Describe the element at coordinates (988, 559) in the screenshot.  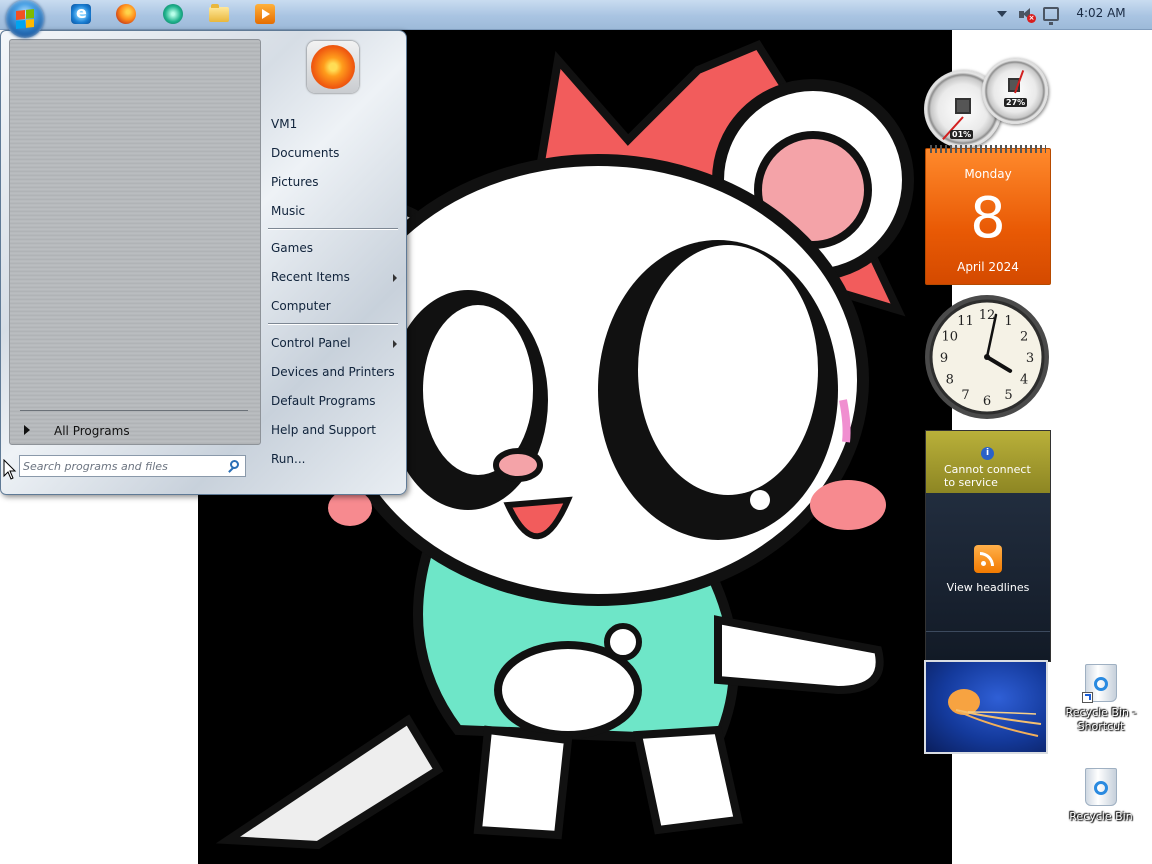
I see `rss-icon` at that location.